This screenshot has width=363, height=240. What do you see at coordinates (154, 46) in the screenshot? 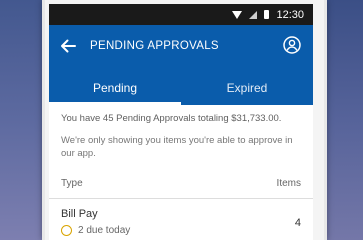
I see `page-title: PENDING APPROVALS` at bounding box center [154, 46].